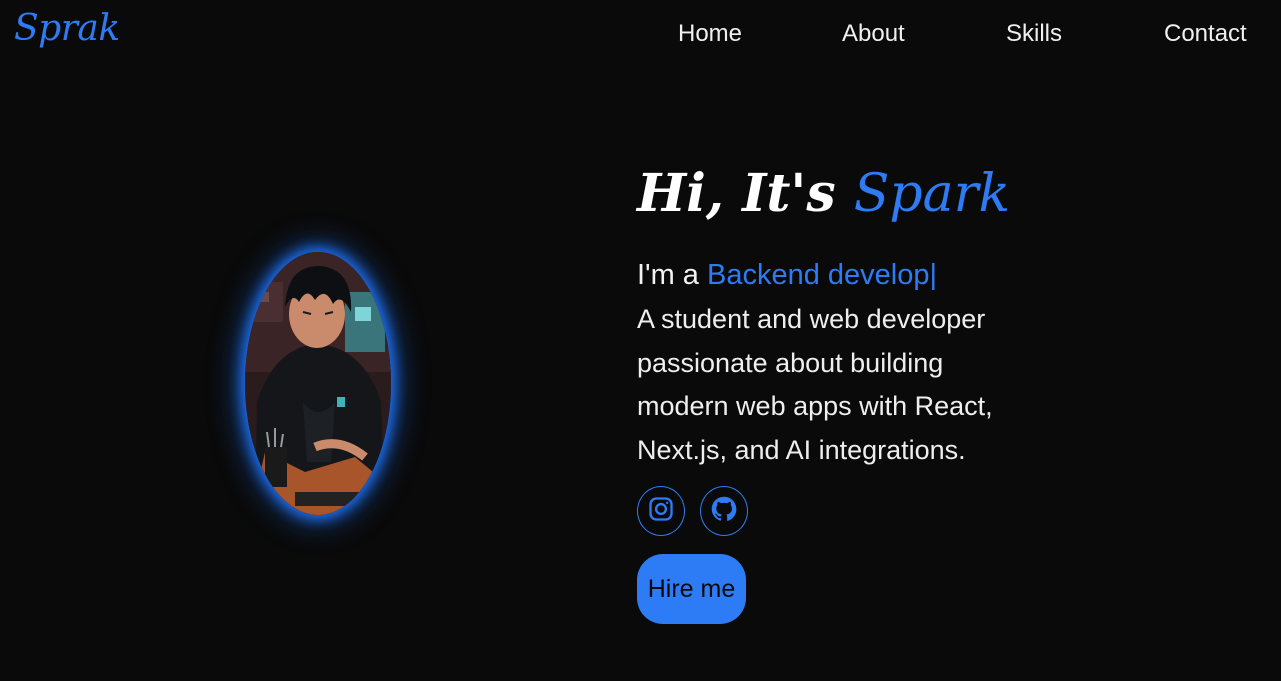  I want to click on hero-greeting: Hi, It's, so click(736, 193).